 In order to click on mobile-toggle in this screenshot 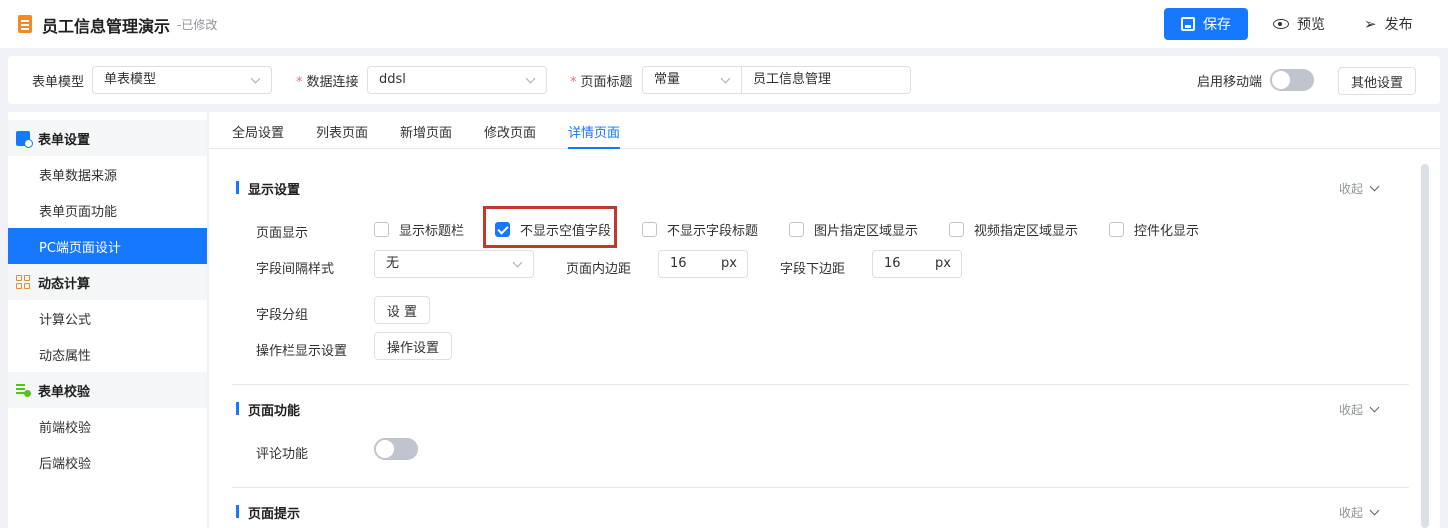, I will do `click(1292, 80)`.